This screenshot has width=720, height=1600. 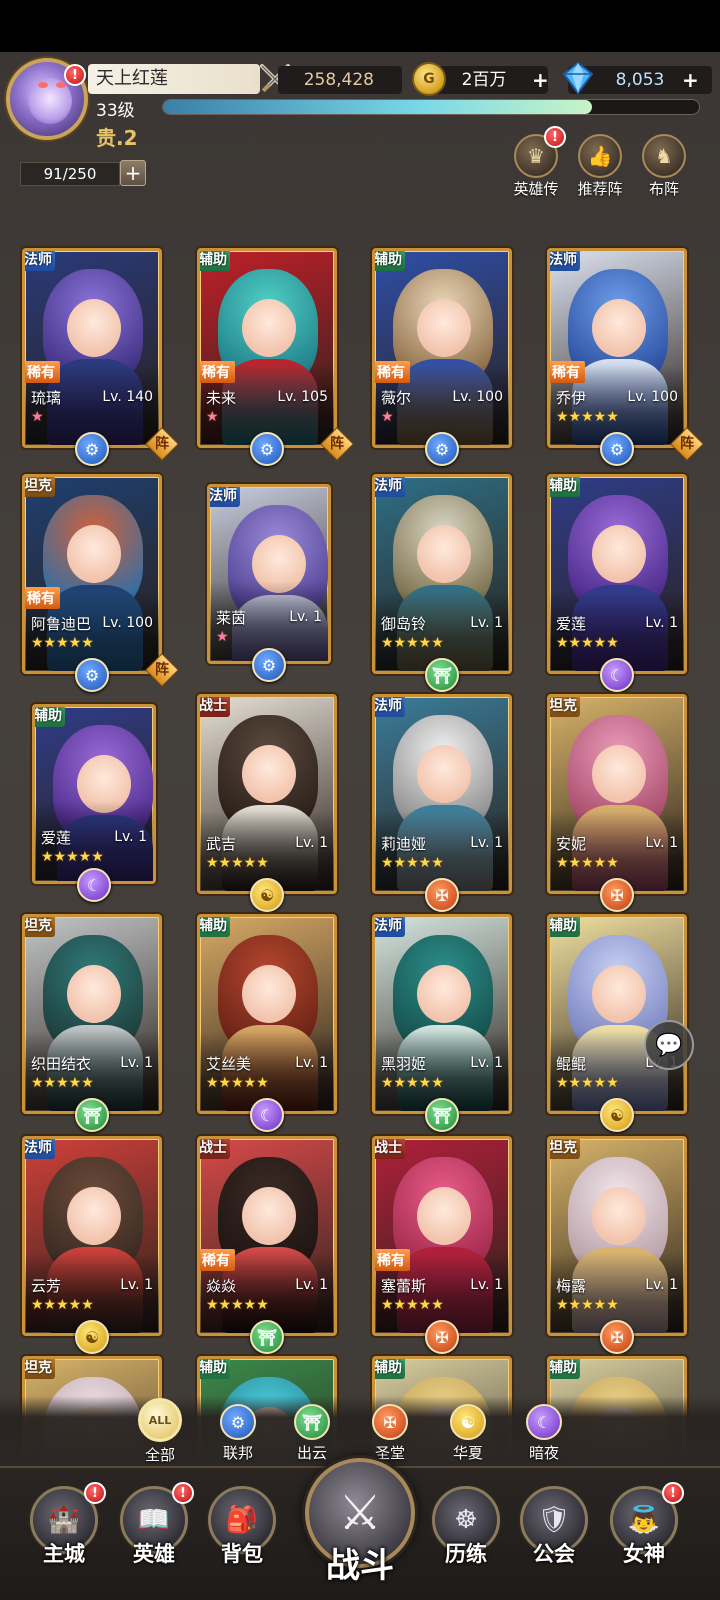 What do you see at coordinates (37, 417) in the screenshot?
I see `hero-star-rating: ★` at bounding box center [37, 417].